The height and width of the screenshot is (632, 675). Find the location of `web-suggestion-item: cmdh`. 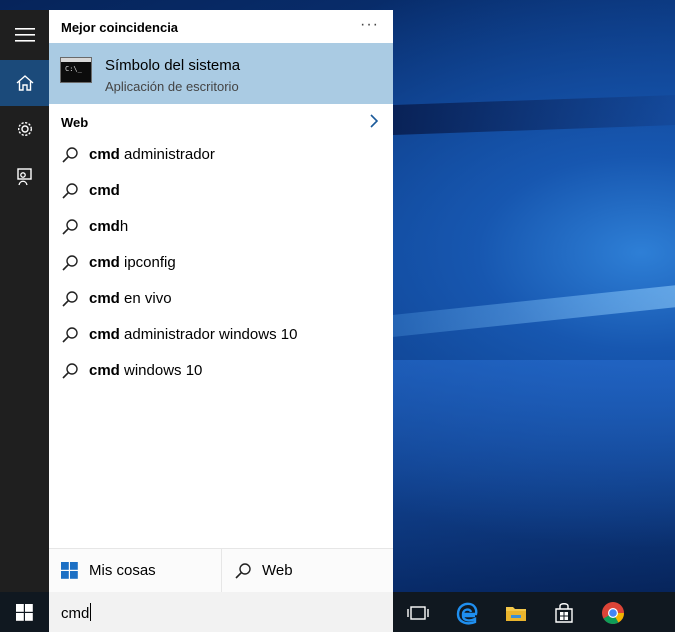

web-suggestion-item: cmdh is located at coordinates (221, 227).